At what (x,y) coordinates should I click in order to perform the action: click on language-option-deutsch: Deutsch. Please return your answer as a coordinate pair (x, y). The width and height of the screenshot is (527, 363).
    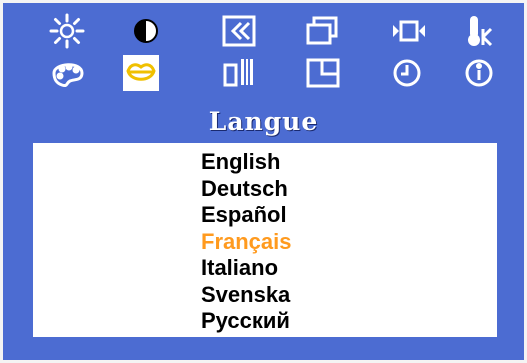
    Looking at the image, I should click on (246, 189).